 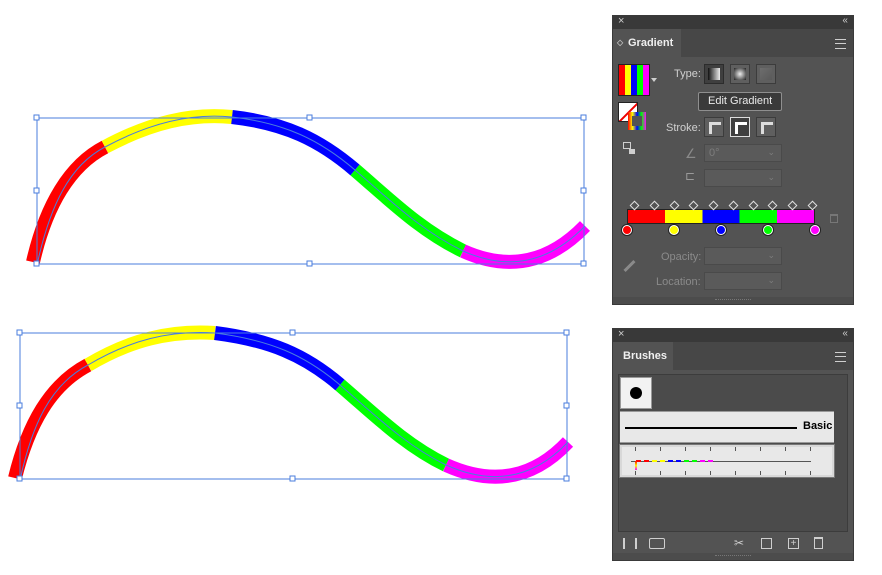 What do you see at coordinates (740, 543) in the screenshot?
I see `remove-brush-stroke-icon: ✂` at bounding box center [740, 543].